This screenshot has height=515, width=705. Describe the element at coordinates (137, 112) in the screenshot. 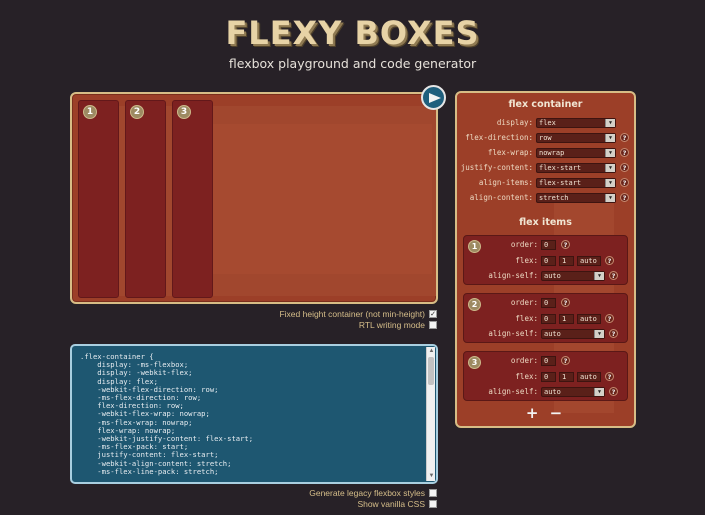

I see `item-number-badge: 2` at that location.